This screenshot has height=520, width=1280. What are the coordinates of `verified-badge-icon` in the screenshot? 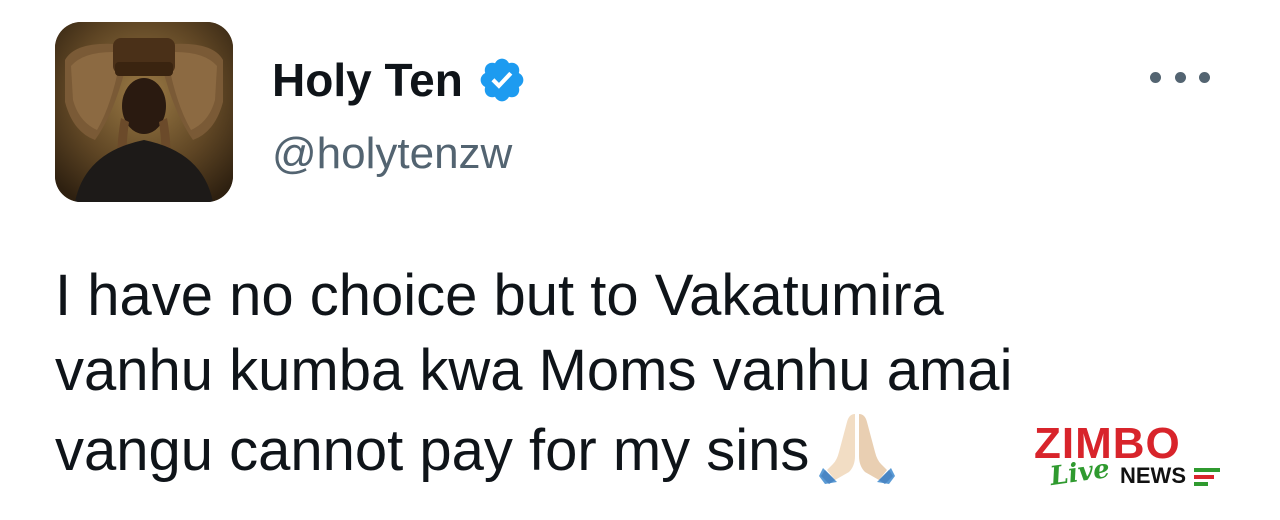 It's located at (502, 80).